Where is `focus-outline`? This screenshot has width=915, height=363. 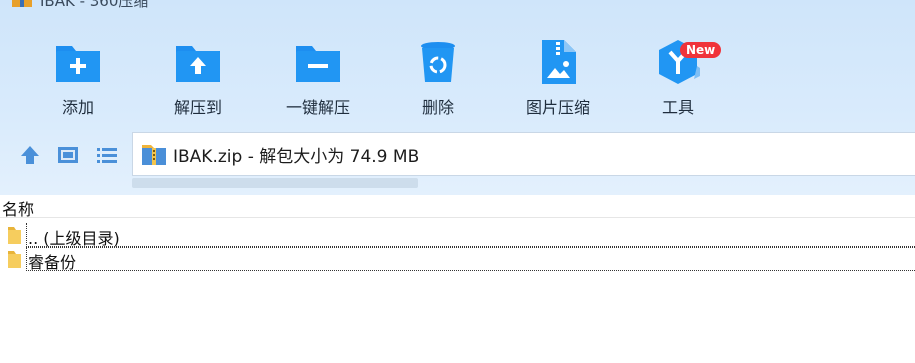
focus-outline is located at coordinates (470, 259).